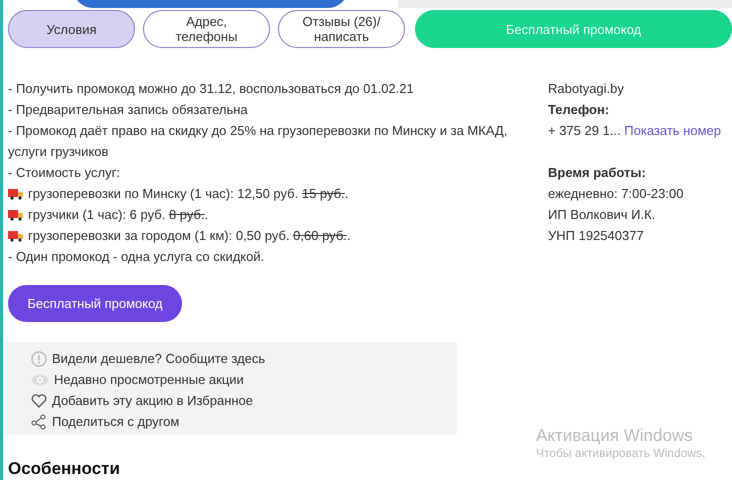  I want to click on action-link: Добавить эту акцию в Избранное, so click(153, 400).